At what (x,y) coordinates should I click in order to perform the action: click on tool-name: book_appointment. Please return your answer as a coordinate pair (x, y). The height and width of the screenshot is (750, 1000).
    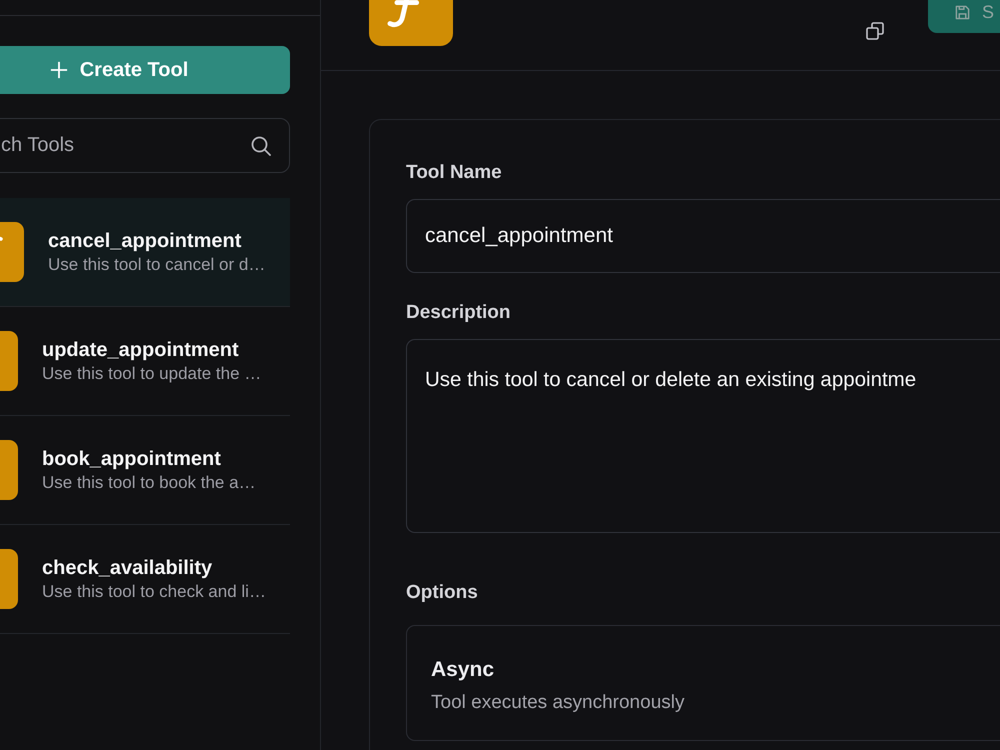
    Looking at the image, I should click on (132, 459).